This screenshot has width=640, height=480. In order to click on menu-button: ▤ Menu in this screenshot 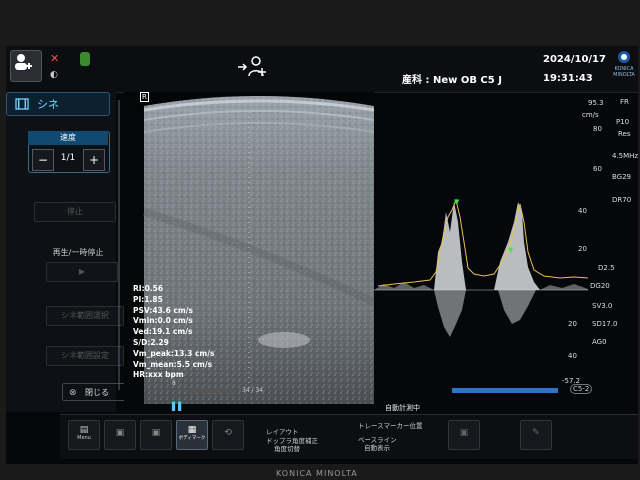, I will do `click(84, 435)`.